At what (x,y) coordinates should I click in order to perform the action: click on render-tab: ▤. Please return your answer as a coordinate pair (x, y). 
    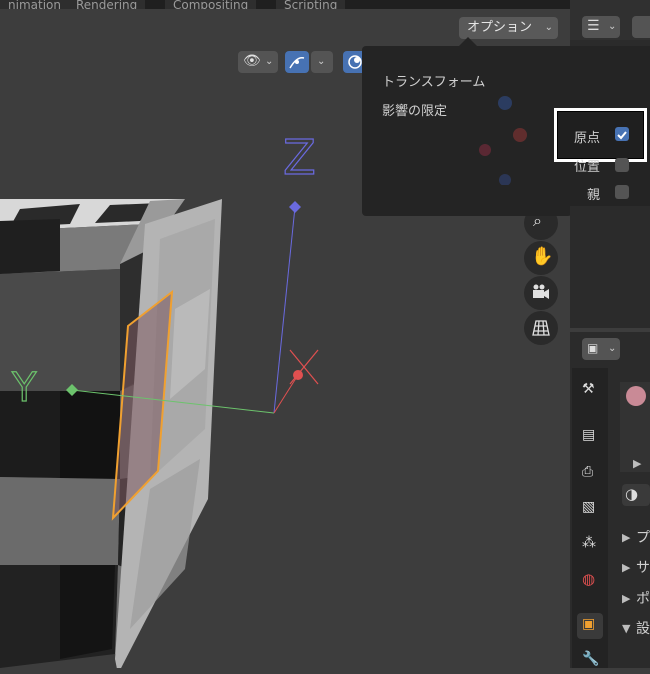
    Looking at the image, I should click on (590, 437).